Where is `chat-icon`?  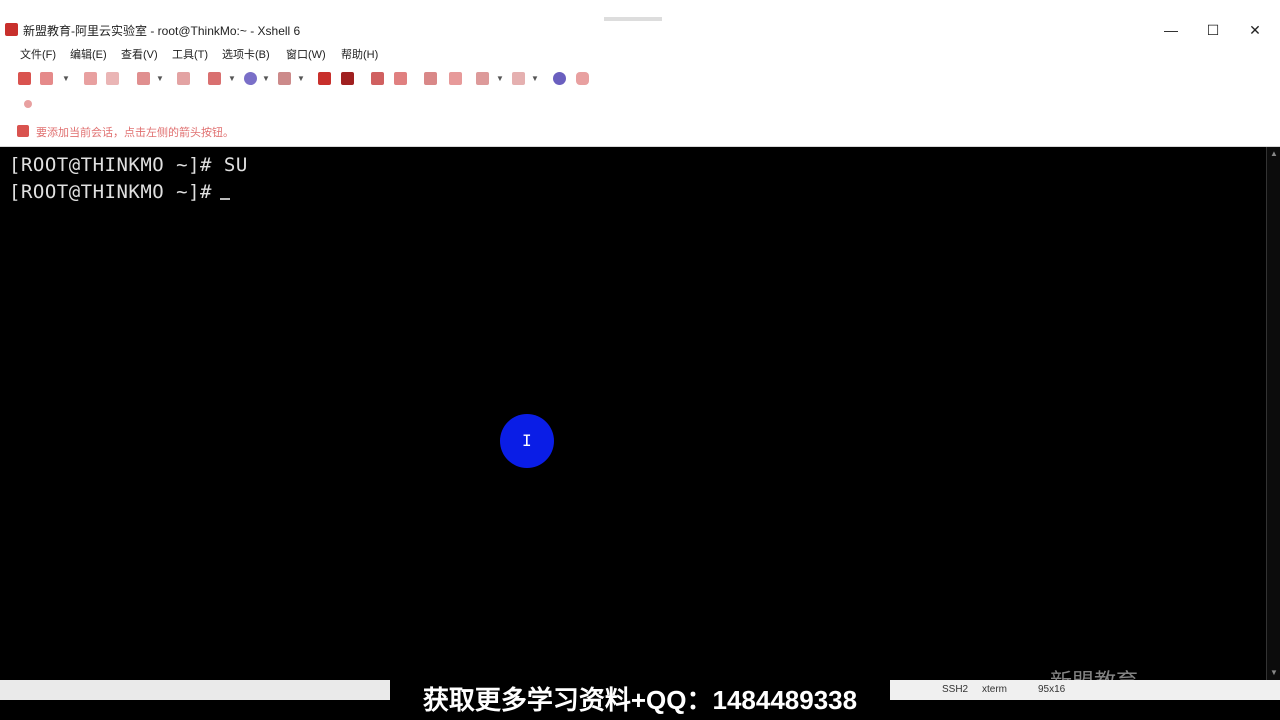
chat-icon is located at coordinates (582, 78).